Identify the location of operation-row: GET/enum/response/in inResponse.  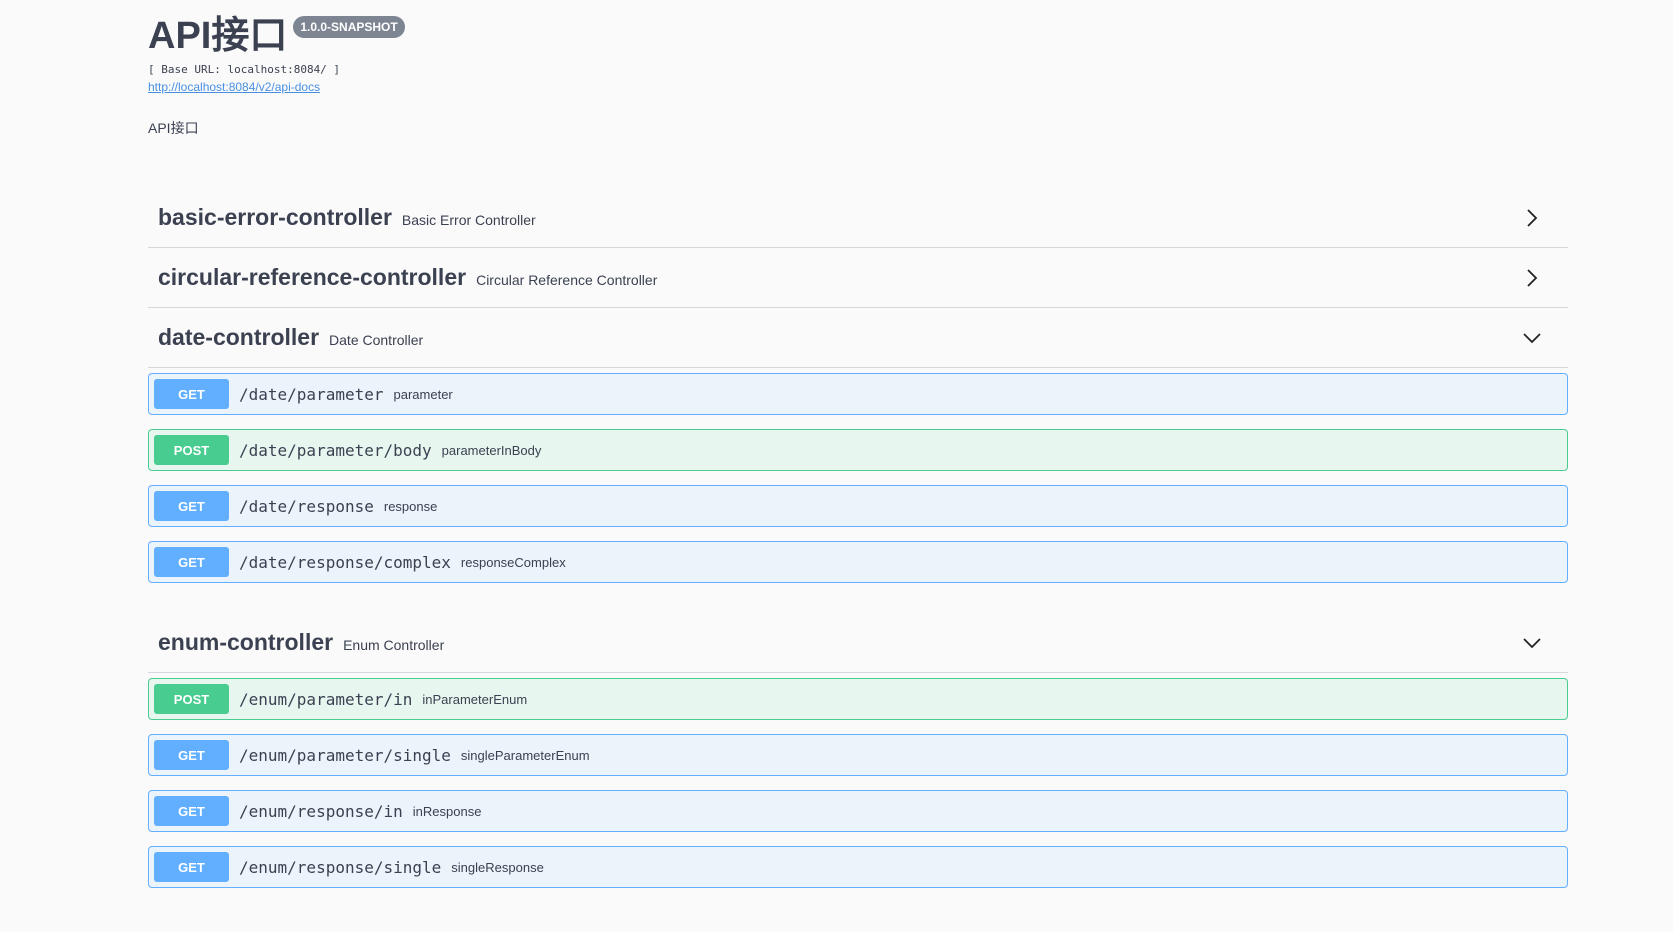
(858, 811).